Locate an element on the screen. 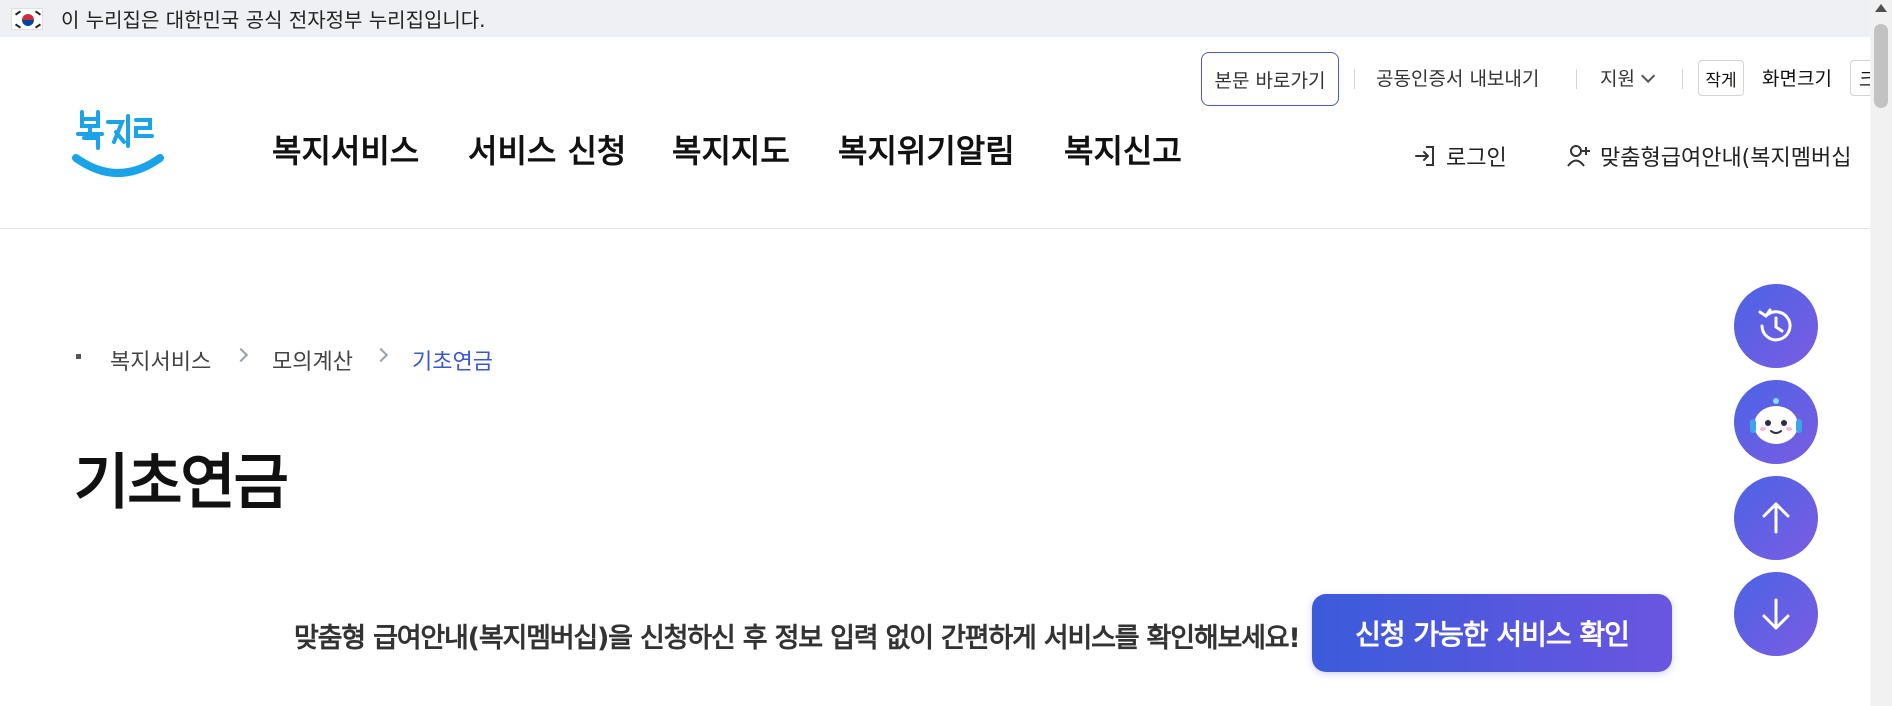 The width and height of the screenshot is (1892, 706). breadcrumb-item: 복지서비스 is located at coordinates (160, 360).